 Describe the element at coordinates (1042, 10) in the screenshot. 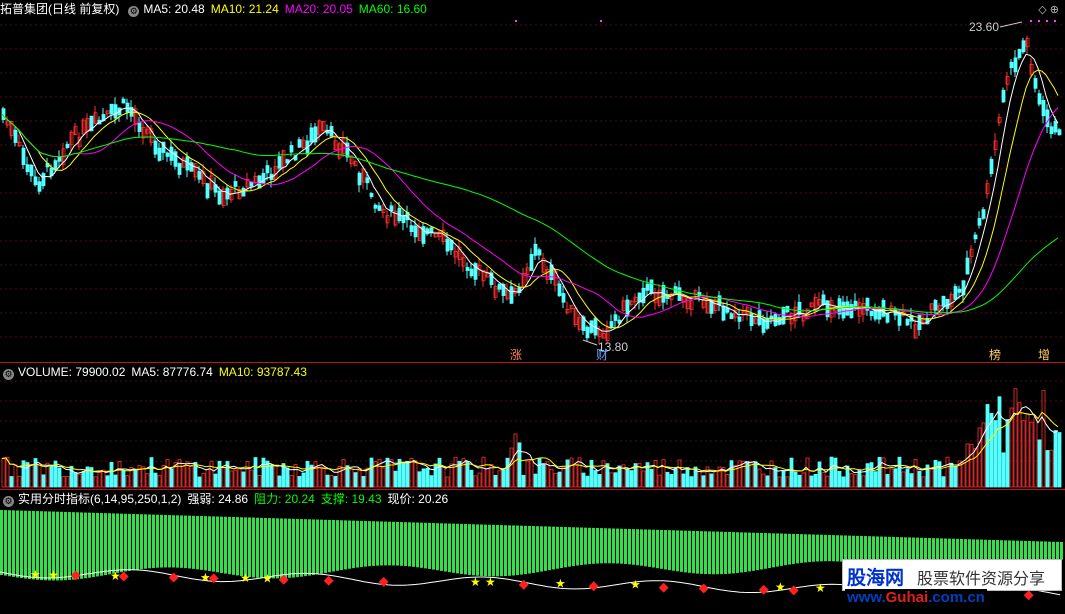

I see `diamond-icon: ◇` at that location.